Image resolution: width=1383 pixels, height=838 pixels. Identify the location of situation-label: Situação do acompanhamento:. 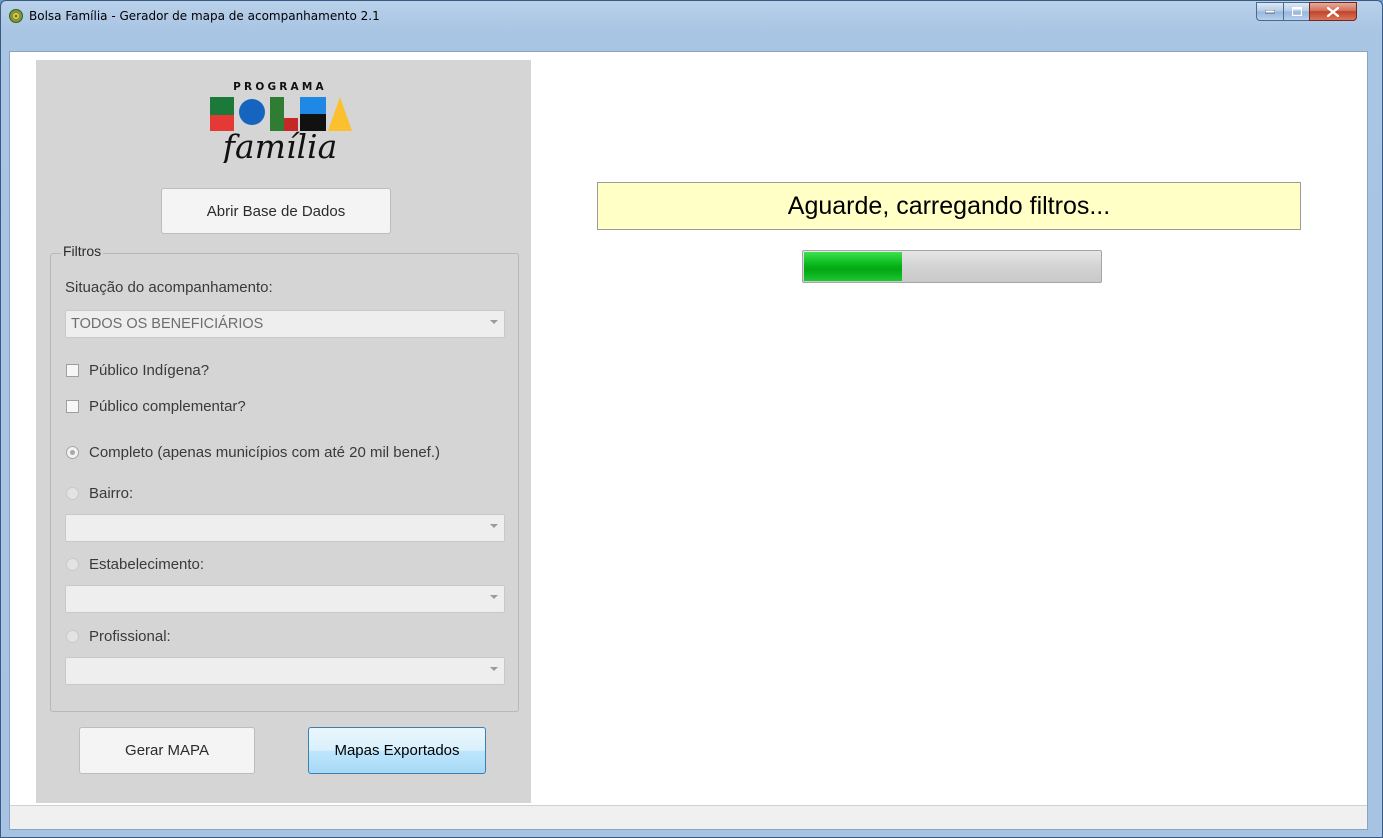
(169, 287).